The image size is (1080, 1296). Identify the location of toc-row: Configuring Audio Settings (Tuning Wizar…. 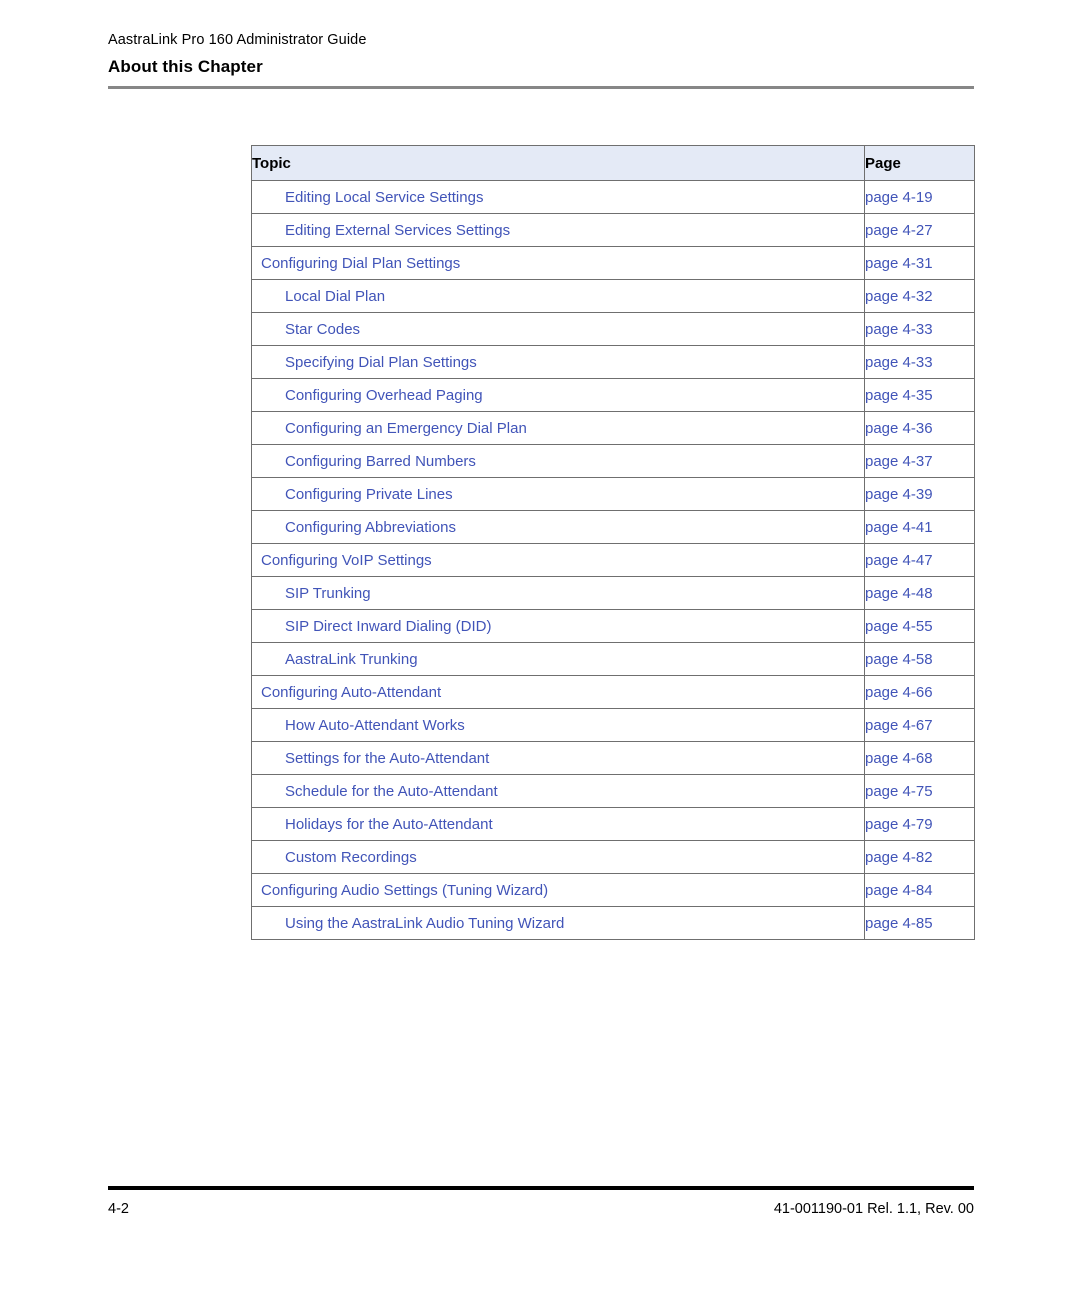
(613, 890).